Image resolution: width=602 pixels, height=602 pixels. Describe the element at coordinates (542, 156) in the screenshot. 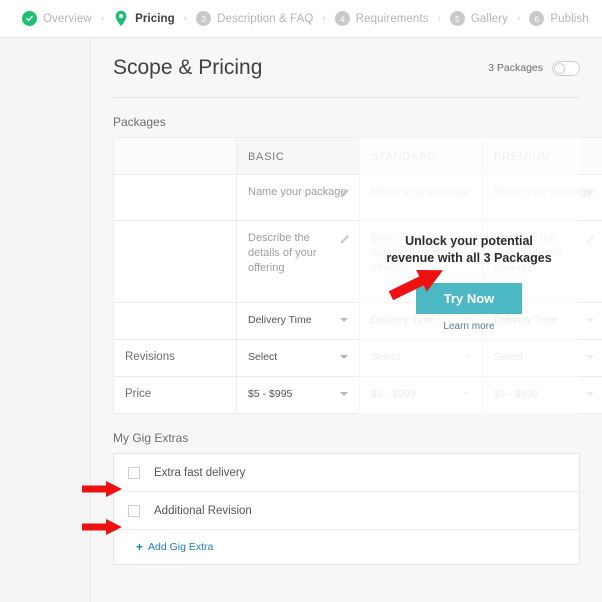

I see `header-cell-premium: PREMIUM` at that location.